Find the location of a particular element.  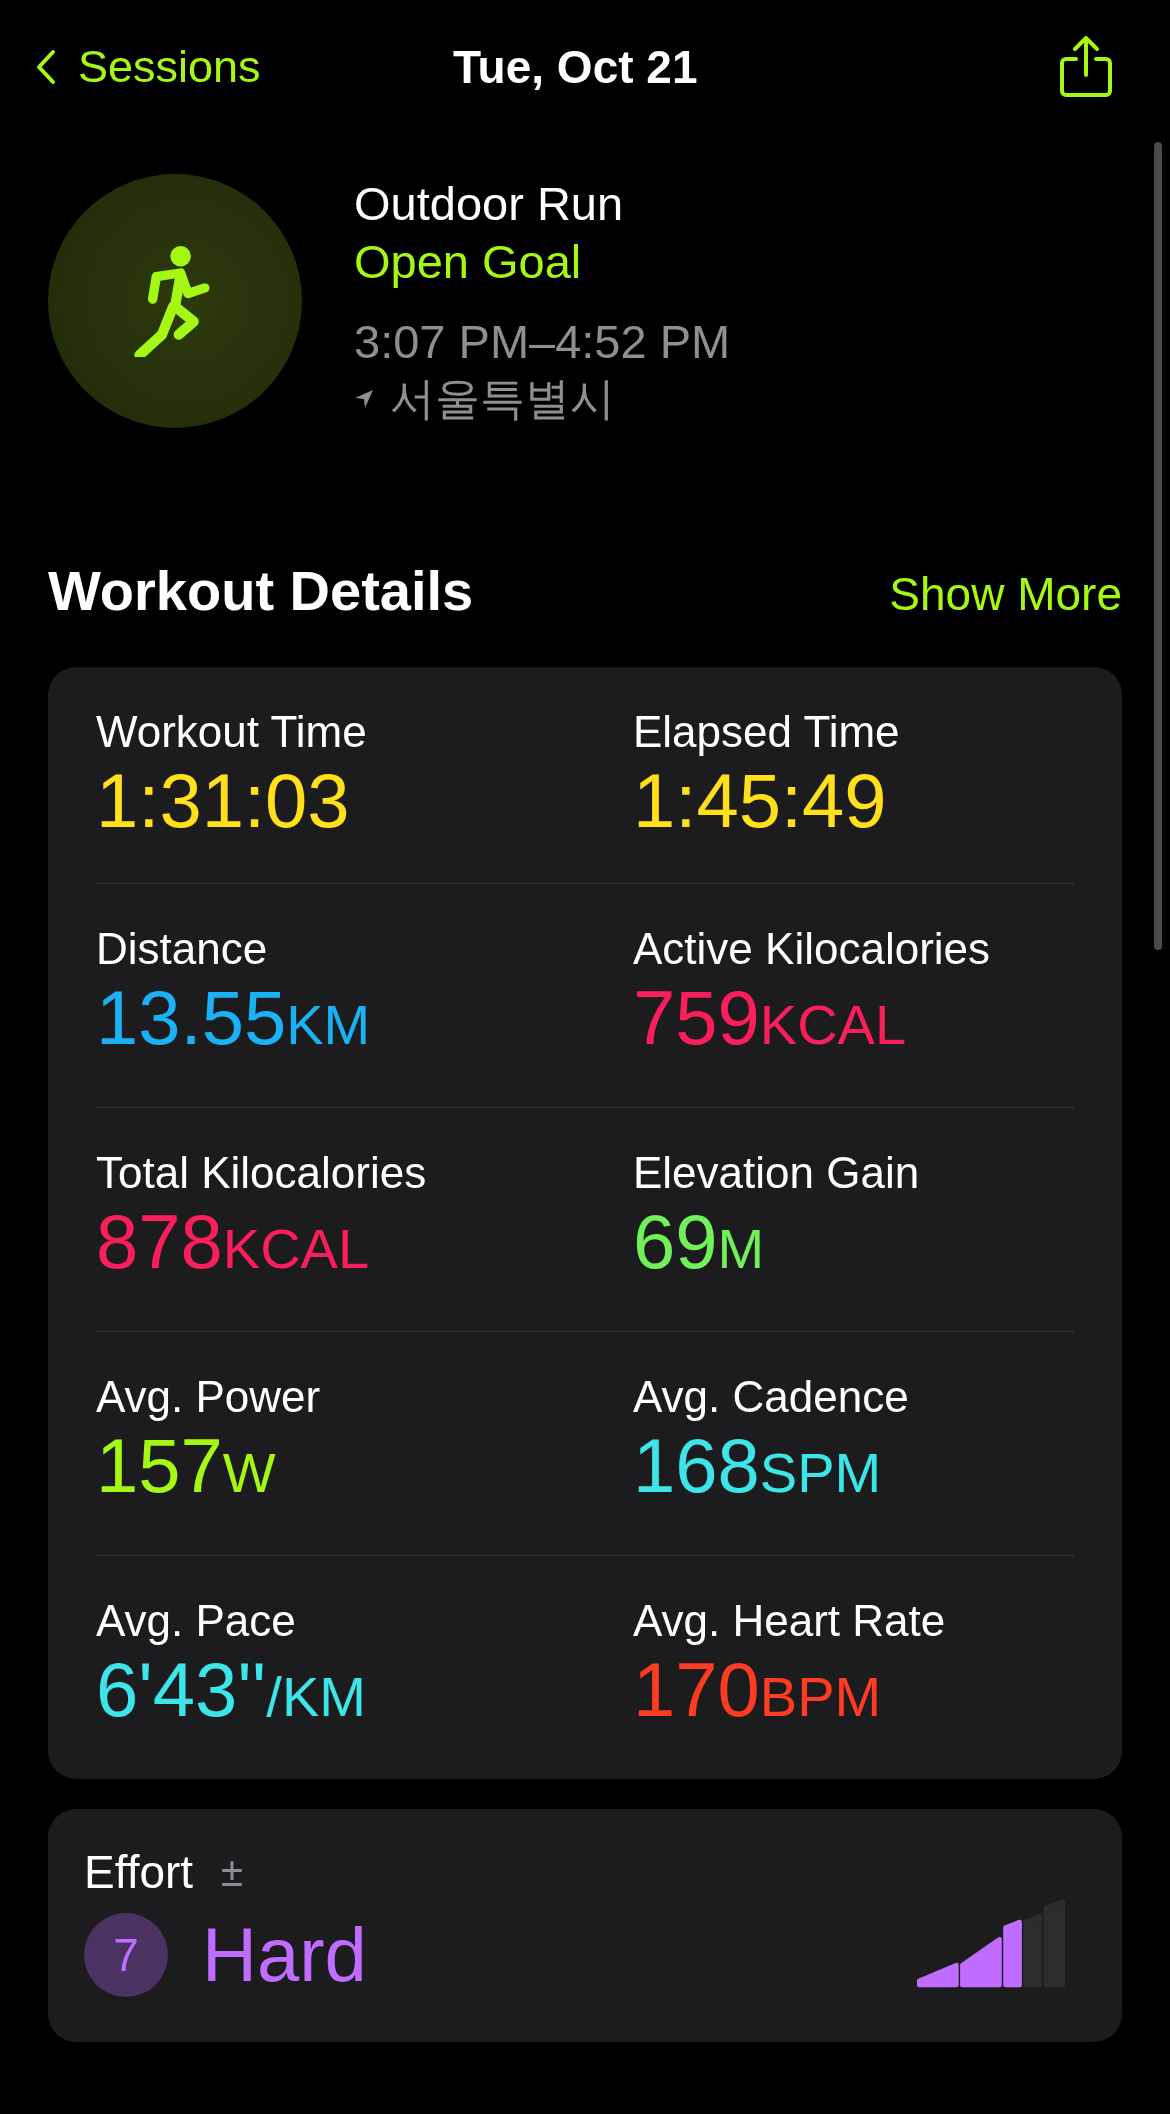

adjust-button: ± is located at coordinates (232, 1872).